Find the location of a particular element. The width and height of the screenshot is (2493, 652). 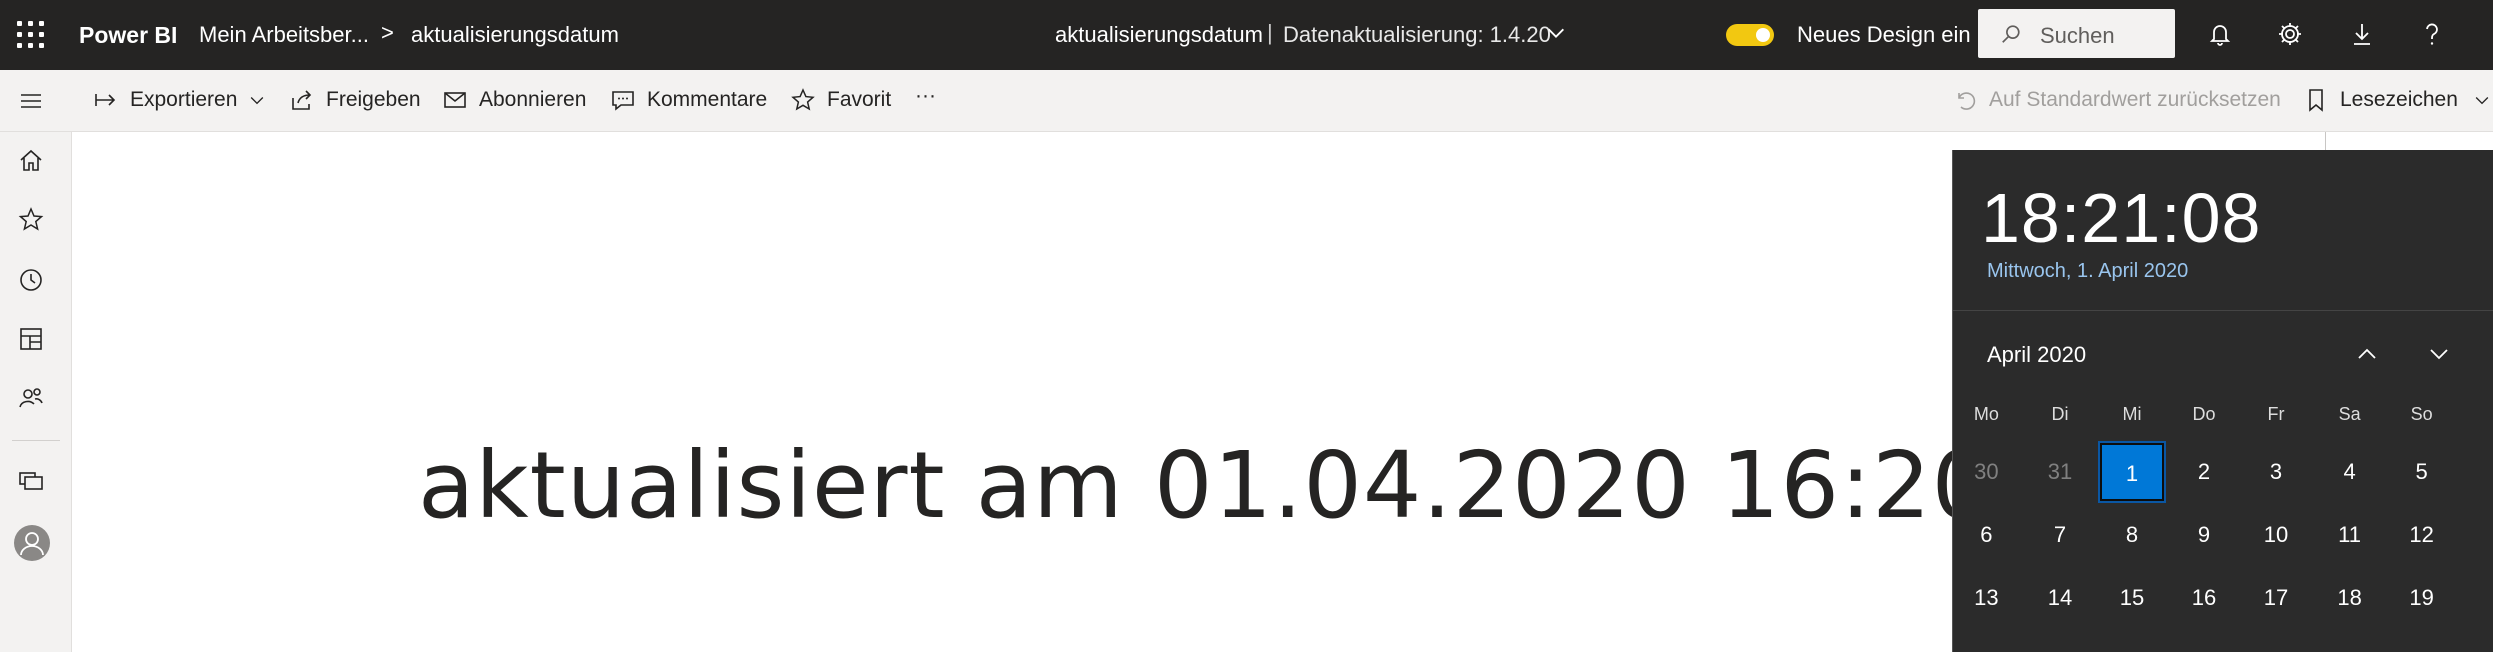

favorites-icon is located at coordinates (31, 220).